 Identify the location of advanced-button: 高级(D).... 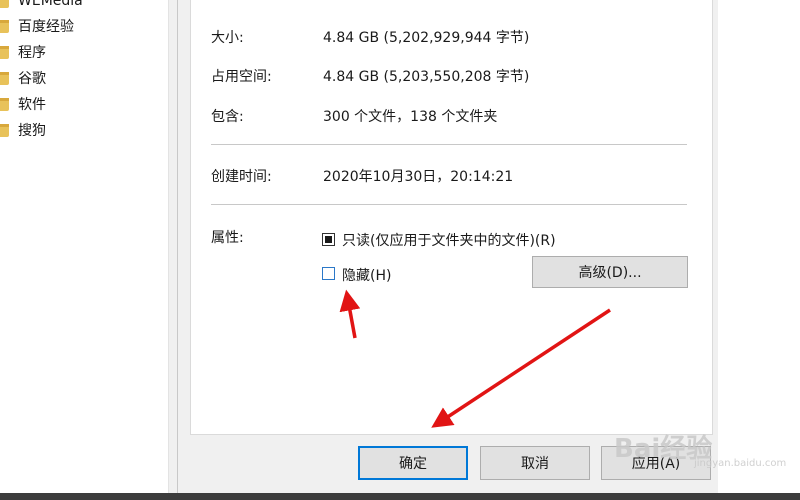
(610, 272).